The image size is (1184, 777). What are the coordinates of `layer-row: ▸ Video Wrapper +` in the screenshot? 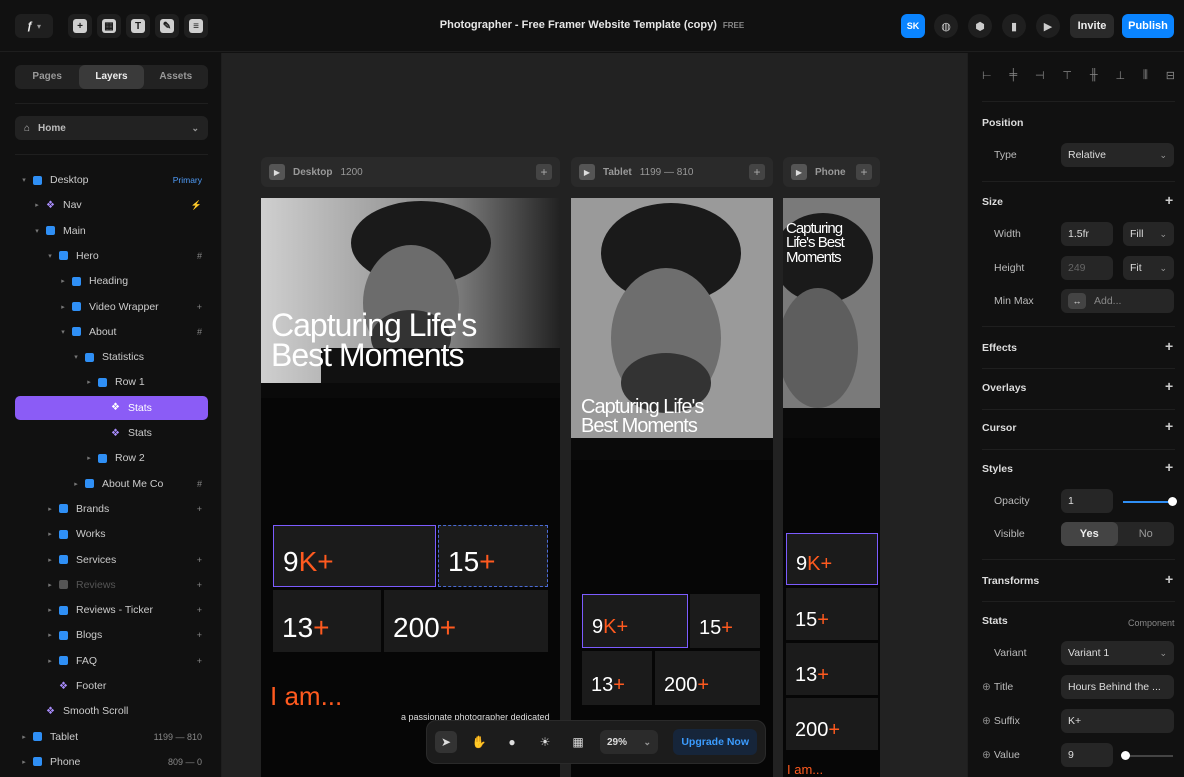 It's located at (111, 307).